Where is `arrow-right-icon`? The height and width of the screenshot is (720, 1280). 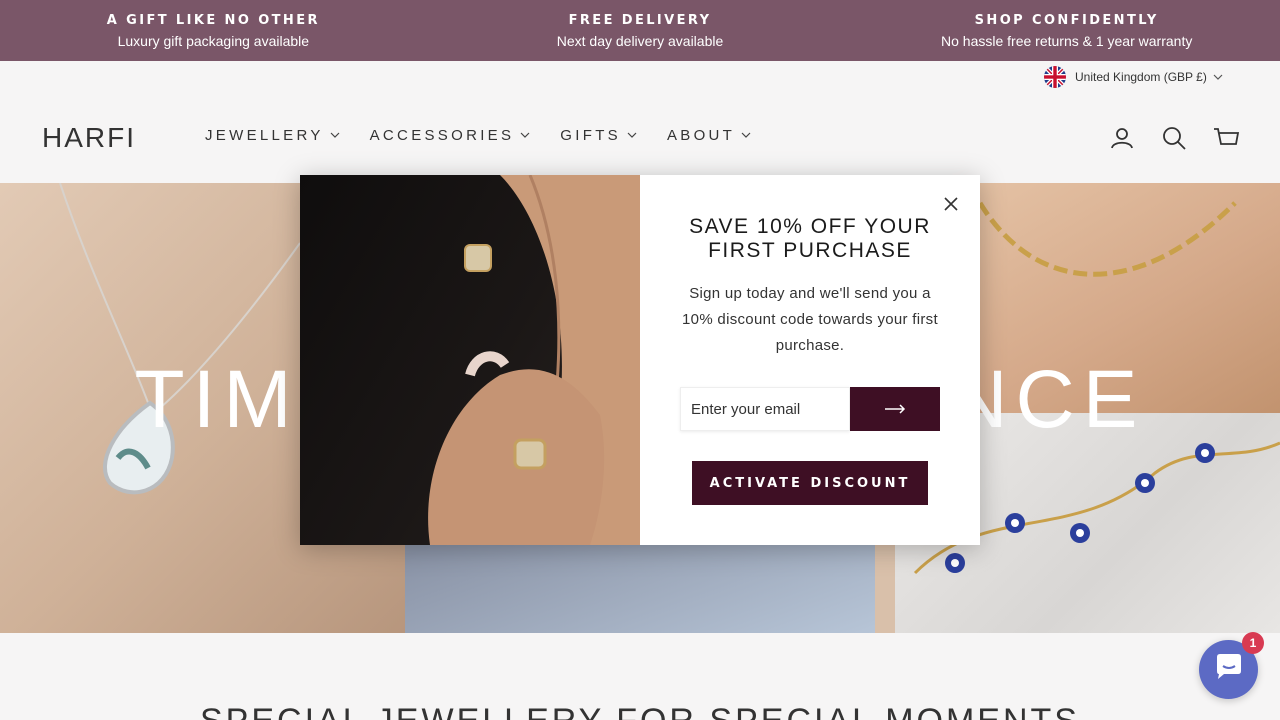 arrow-right-icon is located at coordinates (895, 409).